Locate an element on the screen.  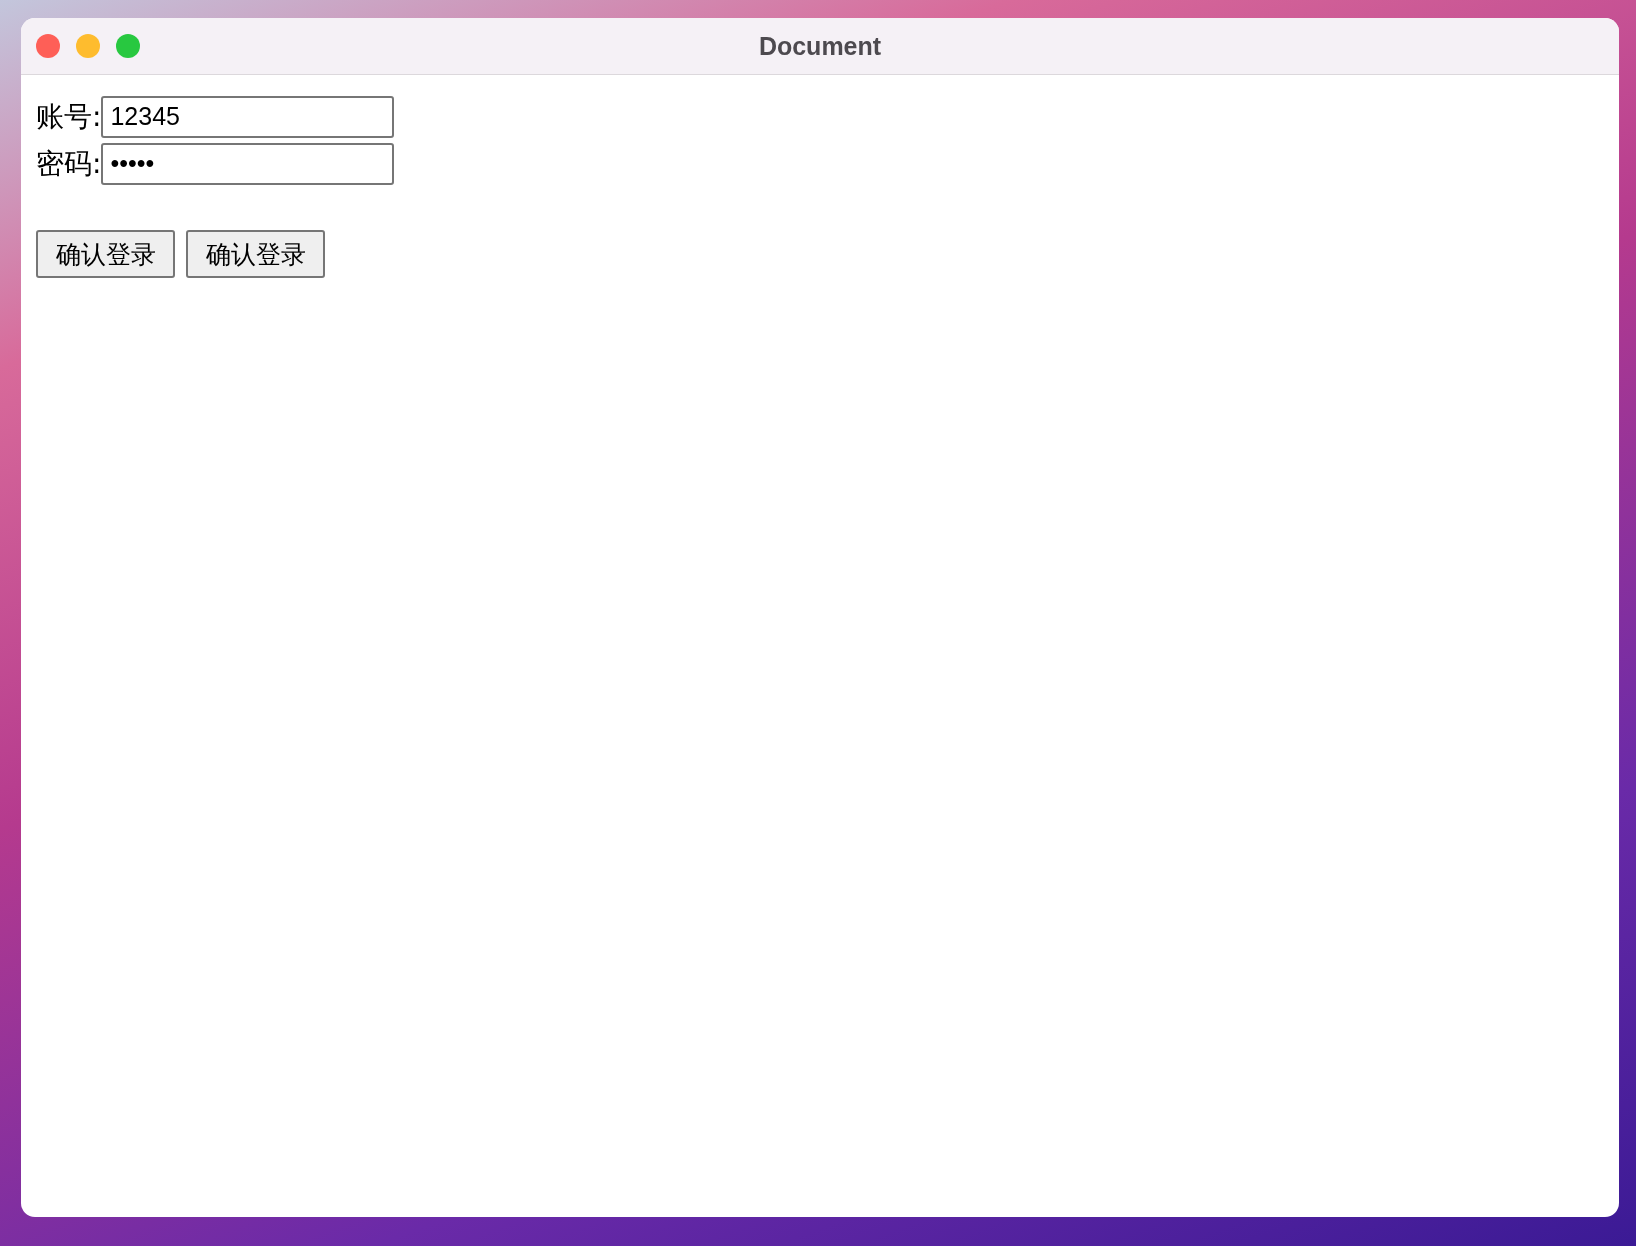
field-label: 密码: is located at coordinates (69, 163).